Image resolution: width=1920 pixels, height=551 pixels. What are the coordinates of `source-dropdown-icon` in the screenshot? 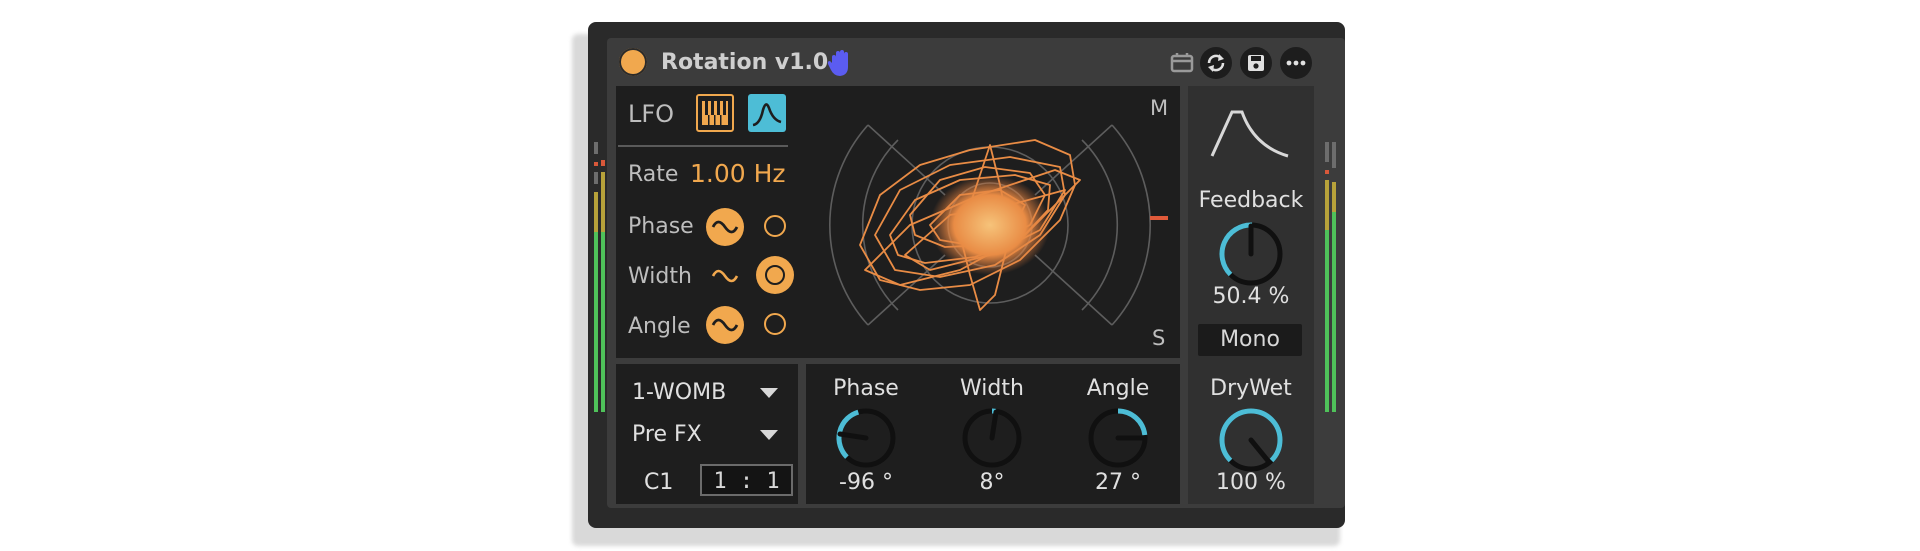 It's located at (769, 393).